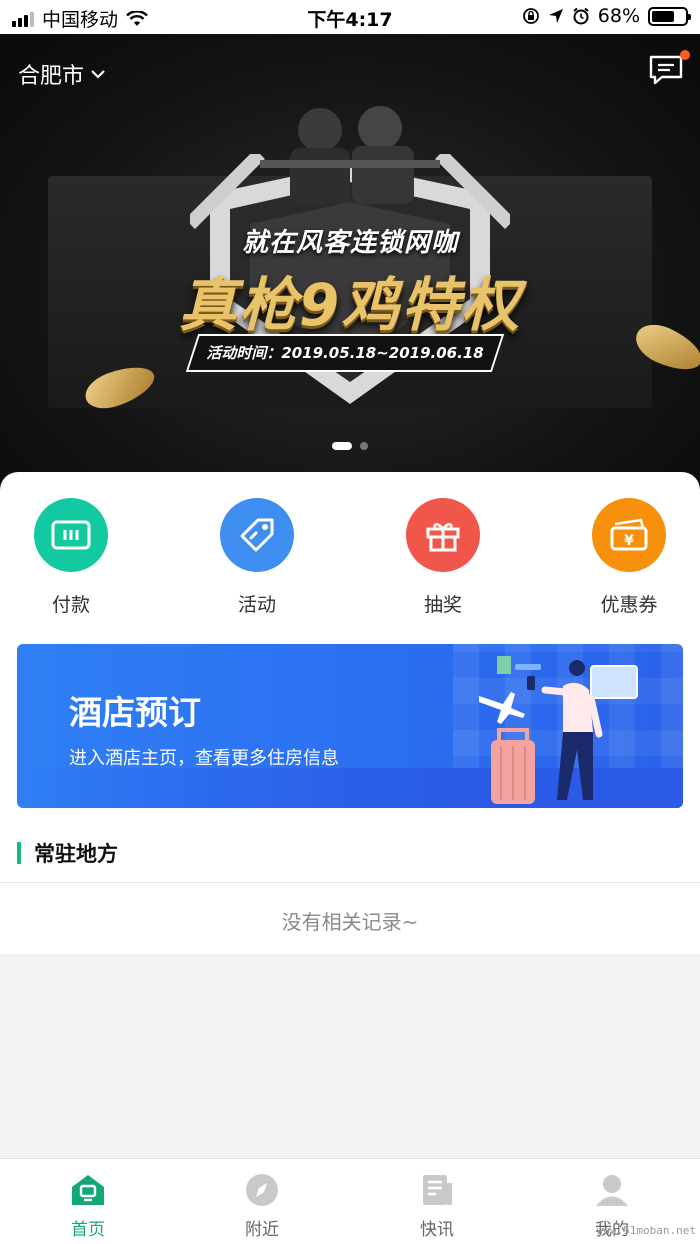 Image resolution: width=700 pixels, height=1244 pixels. Describe the element at coordinates (88, 1230) in the screenshot. I see `tab-label: 首页` at that location.